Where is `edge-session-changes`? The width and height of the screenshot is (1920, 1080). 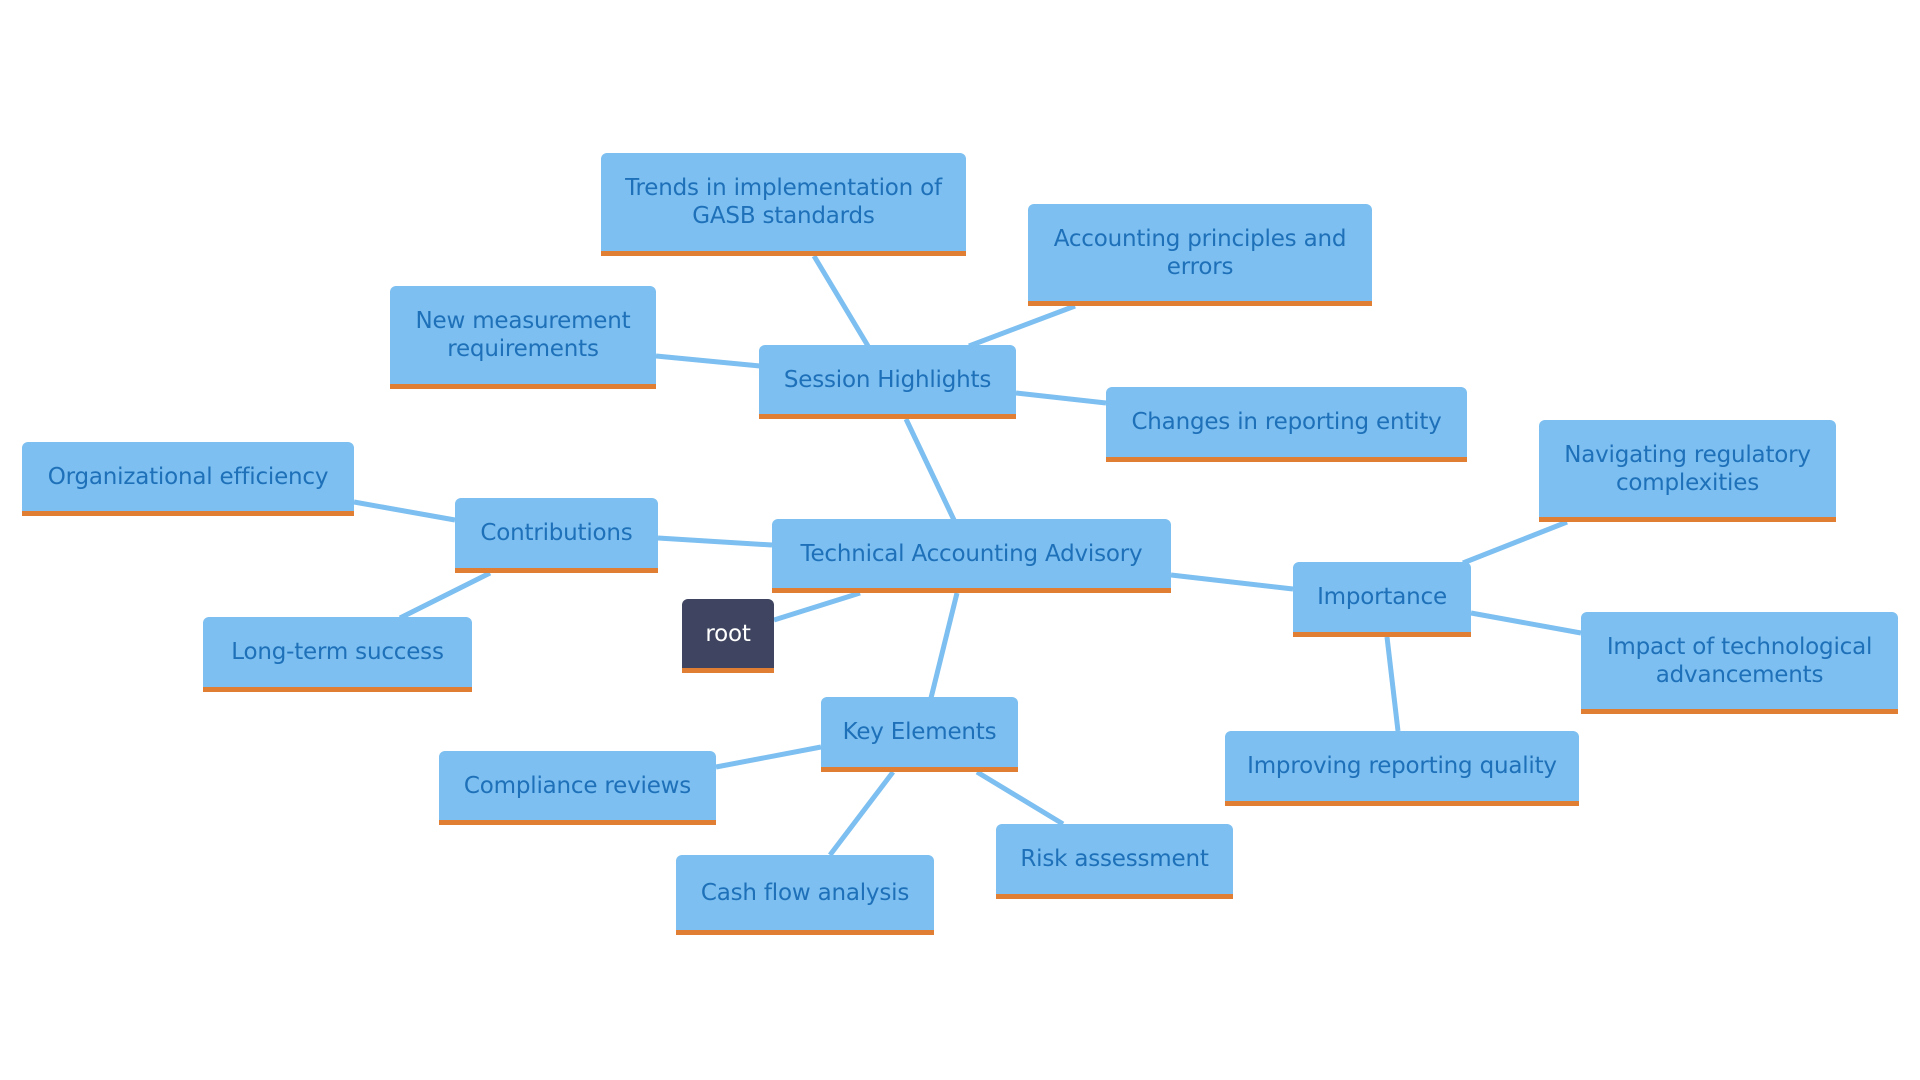 edge-session-changes is located at coordinates (1061, 398).